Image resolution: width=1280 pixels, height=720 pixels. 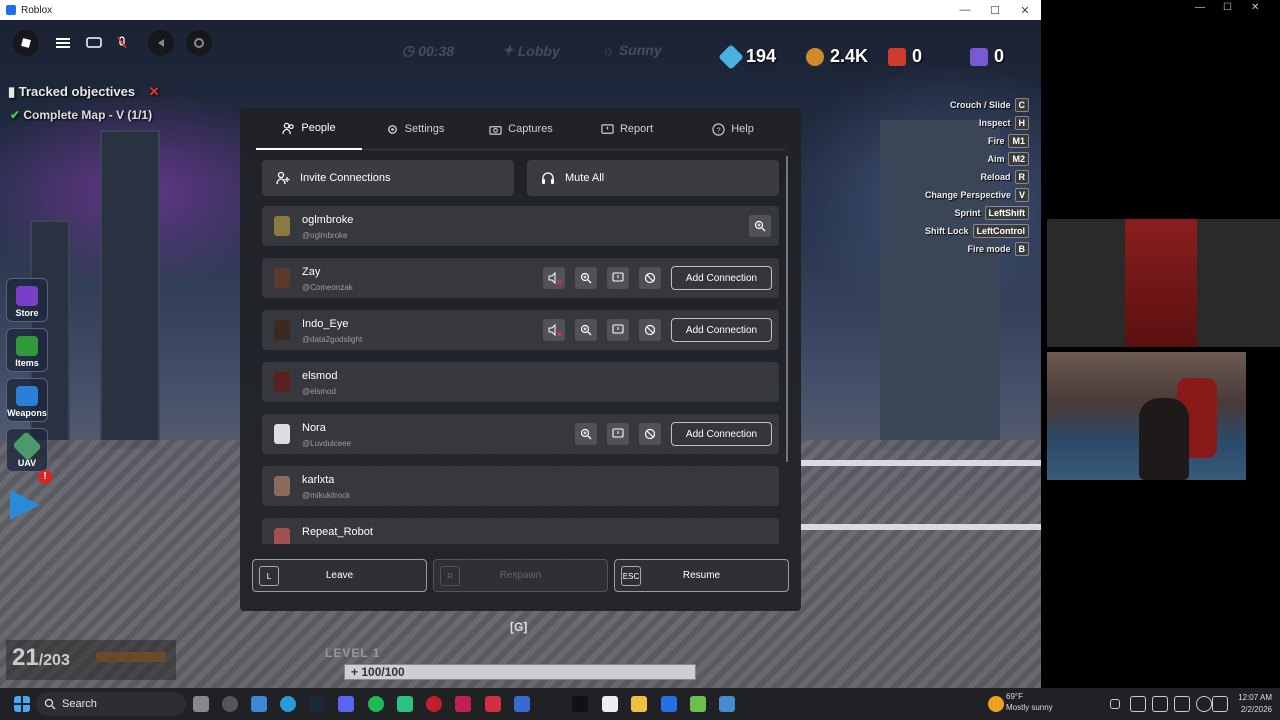 What do you see at coordinates (230, 704) in the screenshot?
I see `chatgpt-icon` at bounding box center [230, 704].